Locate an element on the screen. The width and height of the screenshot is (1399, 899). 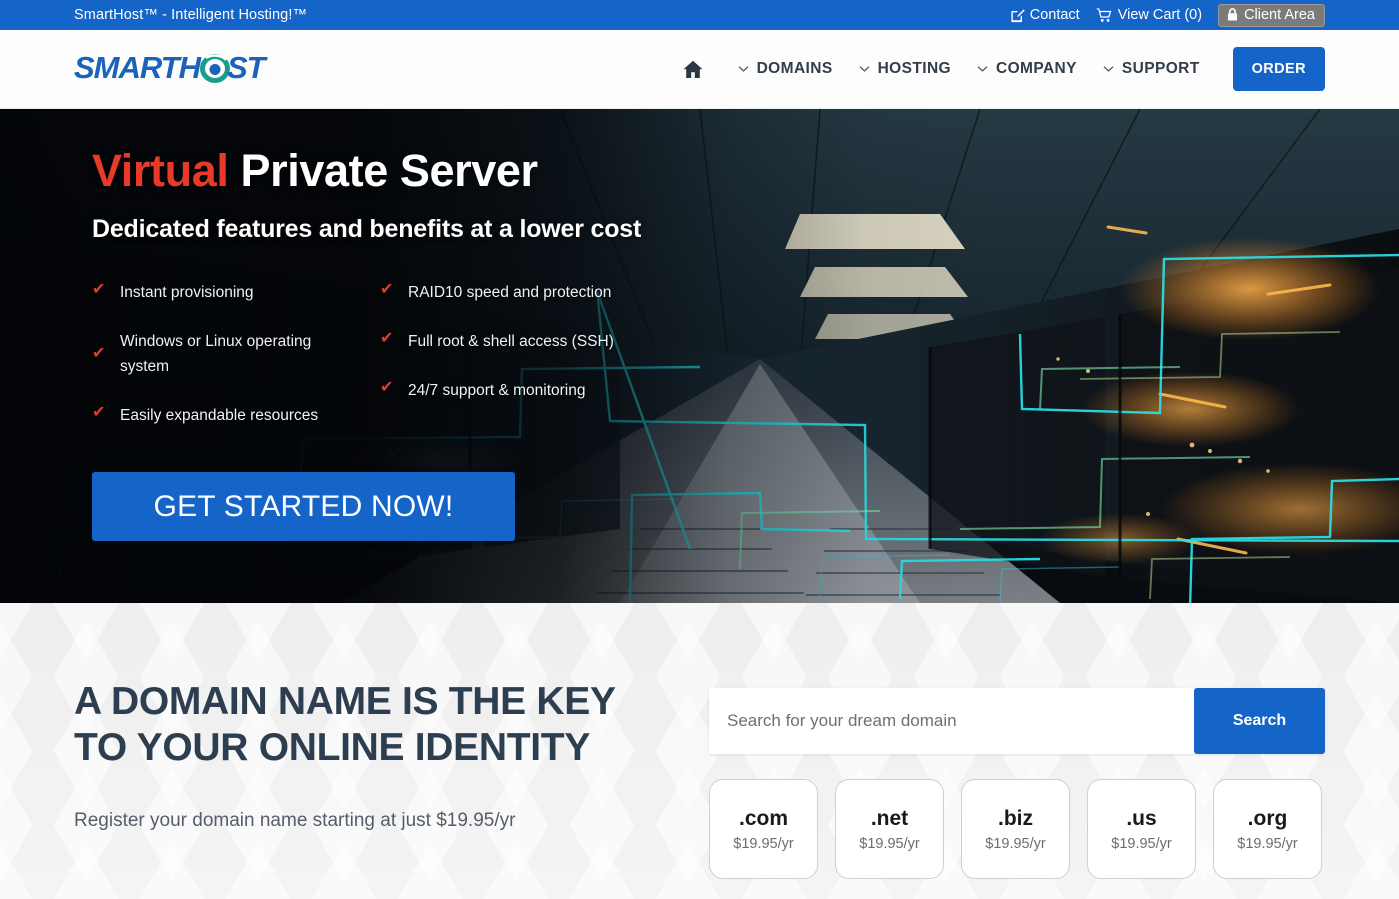
hero-title-accent: Virtual is located at coordinates (160, 170).